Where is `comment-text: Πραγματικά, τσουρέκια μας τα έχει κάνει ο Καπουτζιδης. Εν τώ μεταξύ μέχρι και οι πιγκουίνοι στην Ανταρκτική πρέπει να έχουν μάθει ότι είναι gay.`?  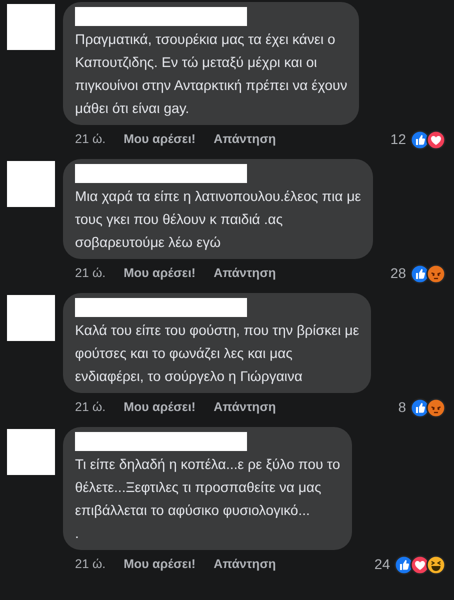 comment-text: Πραγματικά, τσουρέκια μας τα έχει κάνει ο Καπουτζιδης. Εν τώ μεταξύ μέχρι και οι πιγκουίνοι στην Ανταρκτική πρέπει να έχουν μάθει ότι είναι gay. is located at coordinates (211, 74).